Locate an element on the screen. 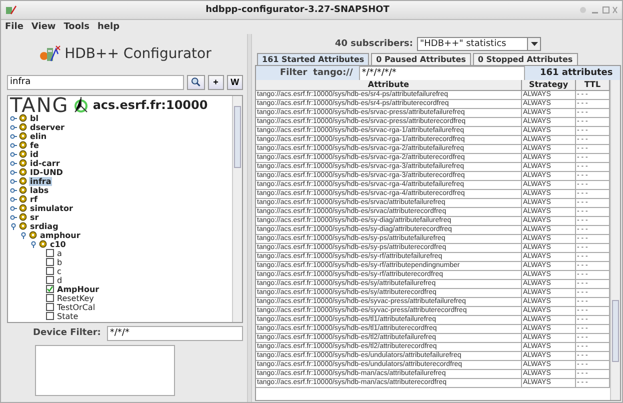 Image resolution: width=623 pixels, height=403 pixels. tree-item: fe is located at coordinates (34, 145).